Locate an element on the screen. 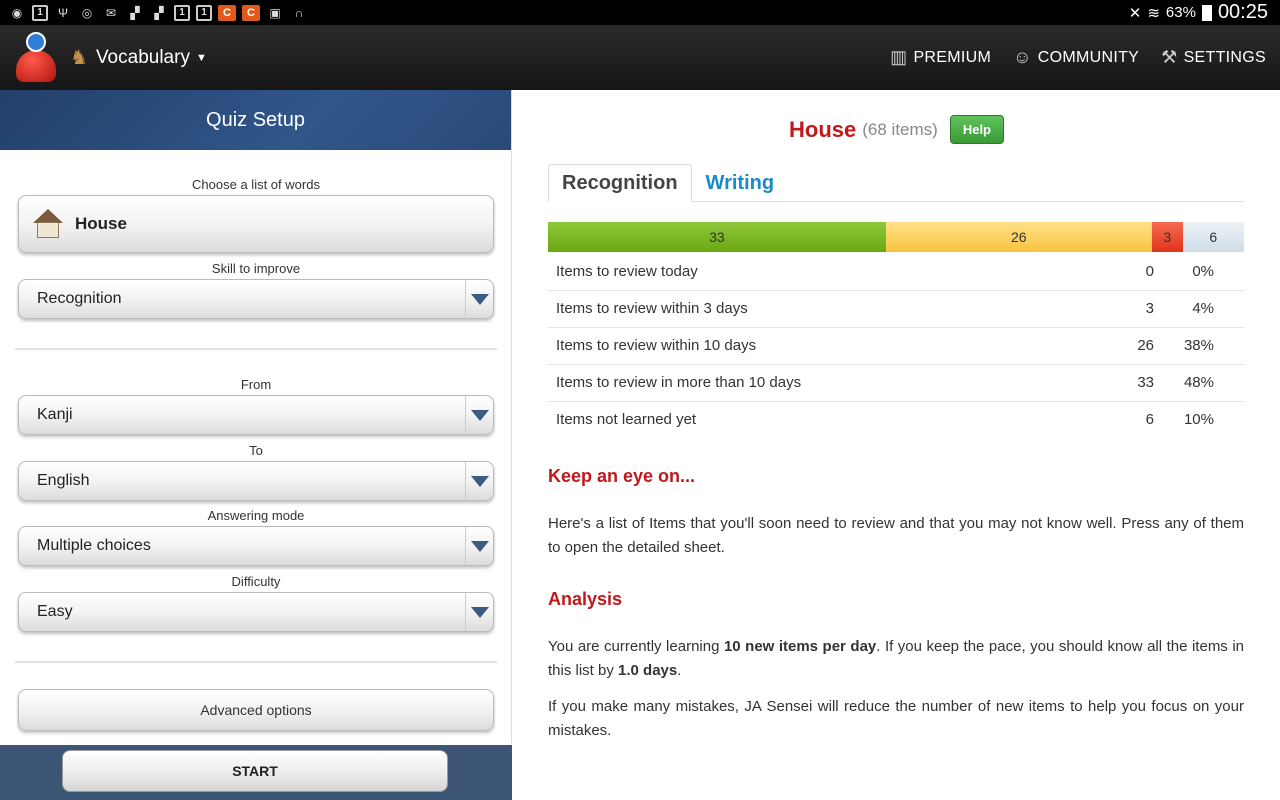 The height and width of the screenshot is (800, 1280). start-bar: START is located at coordinates (256, 772).